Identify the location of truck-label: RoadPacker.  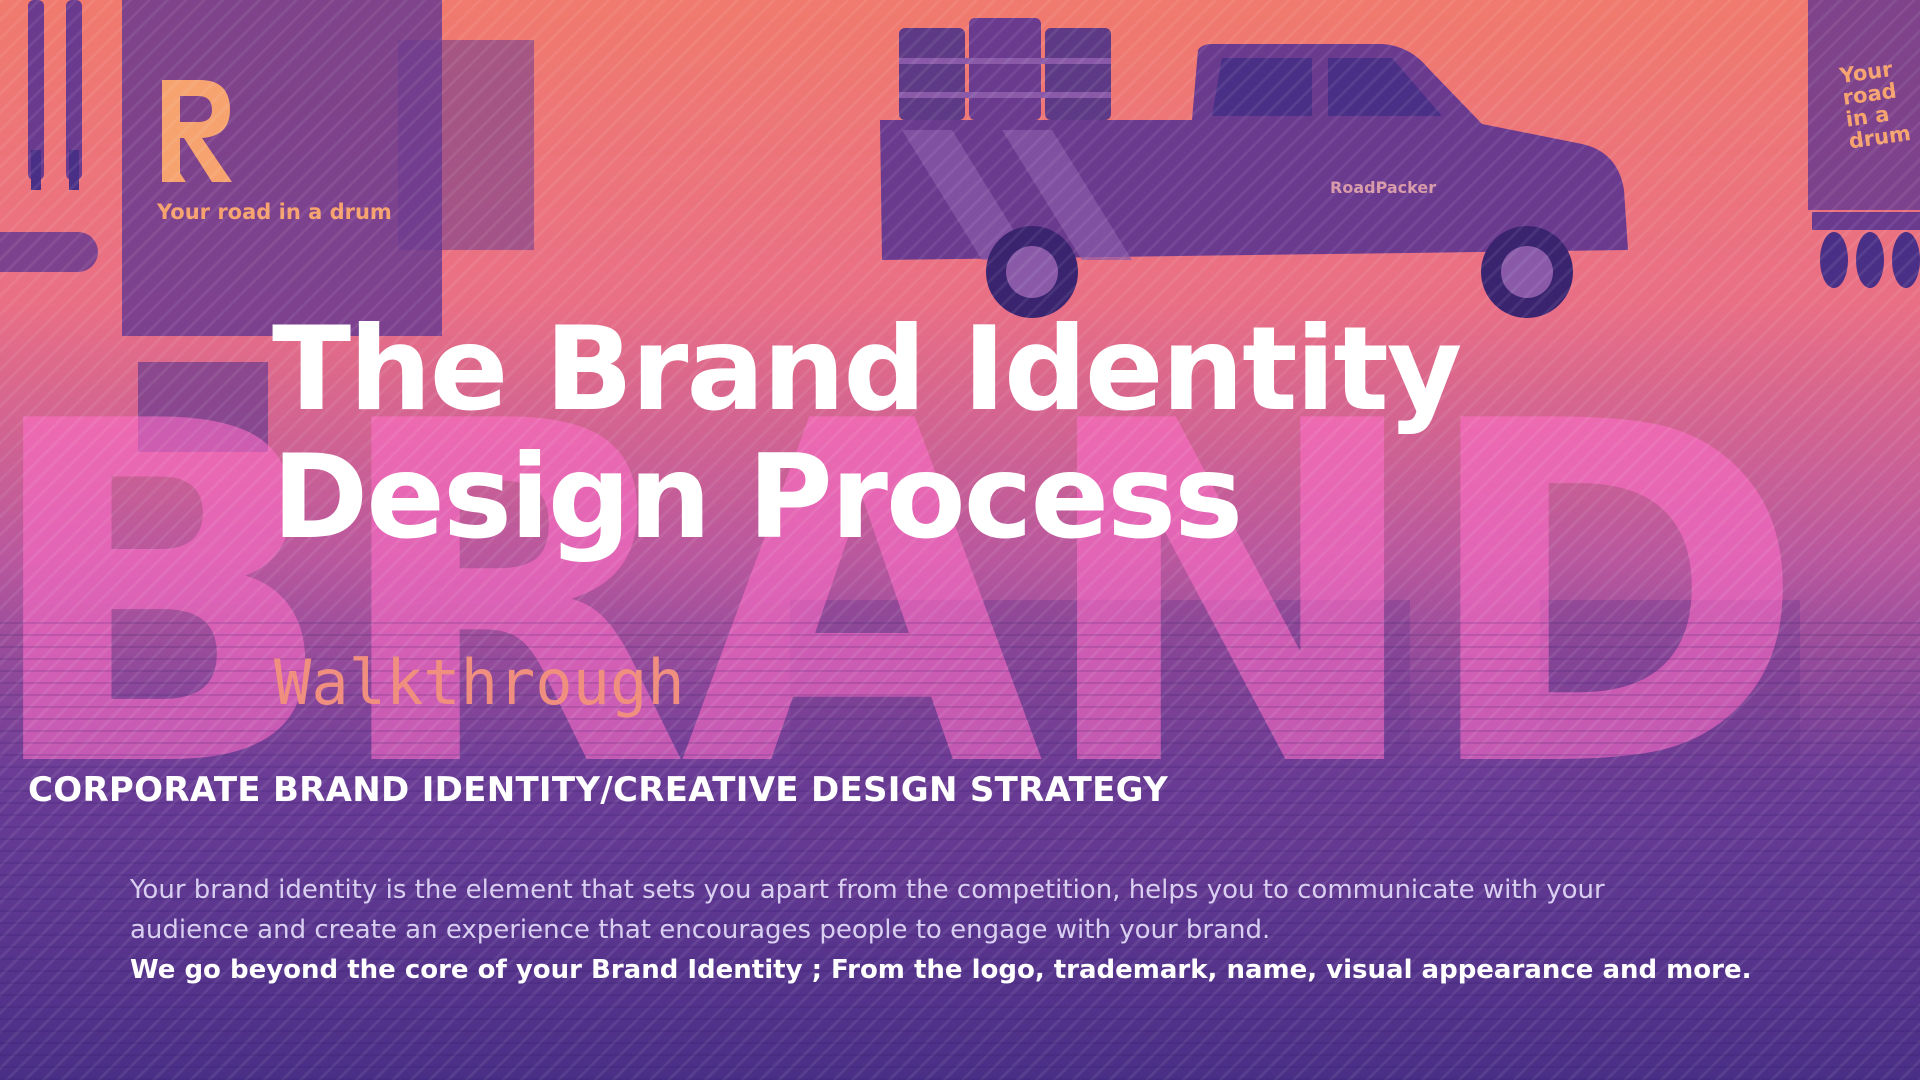
(1383, 187).